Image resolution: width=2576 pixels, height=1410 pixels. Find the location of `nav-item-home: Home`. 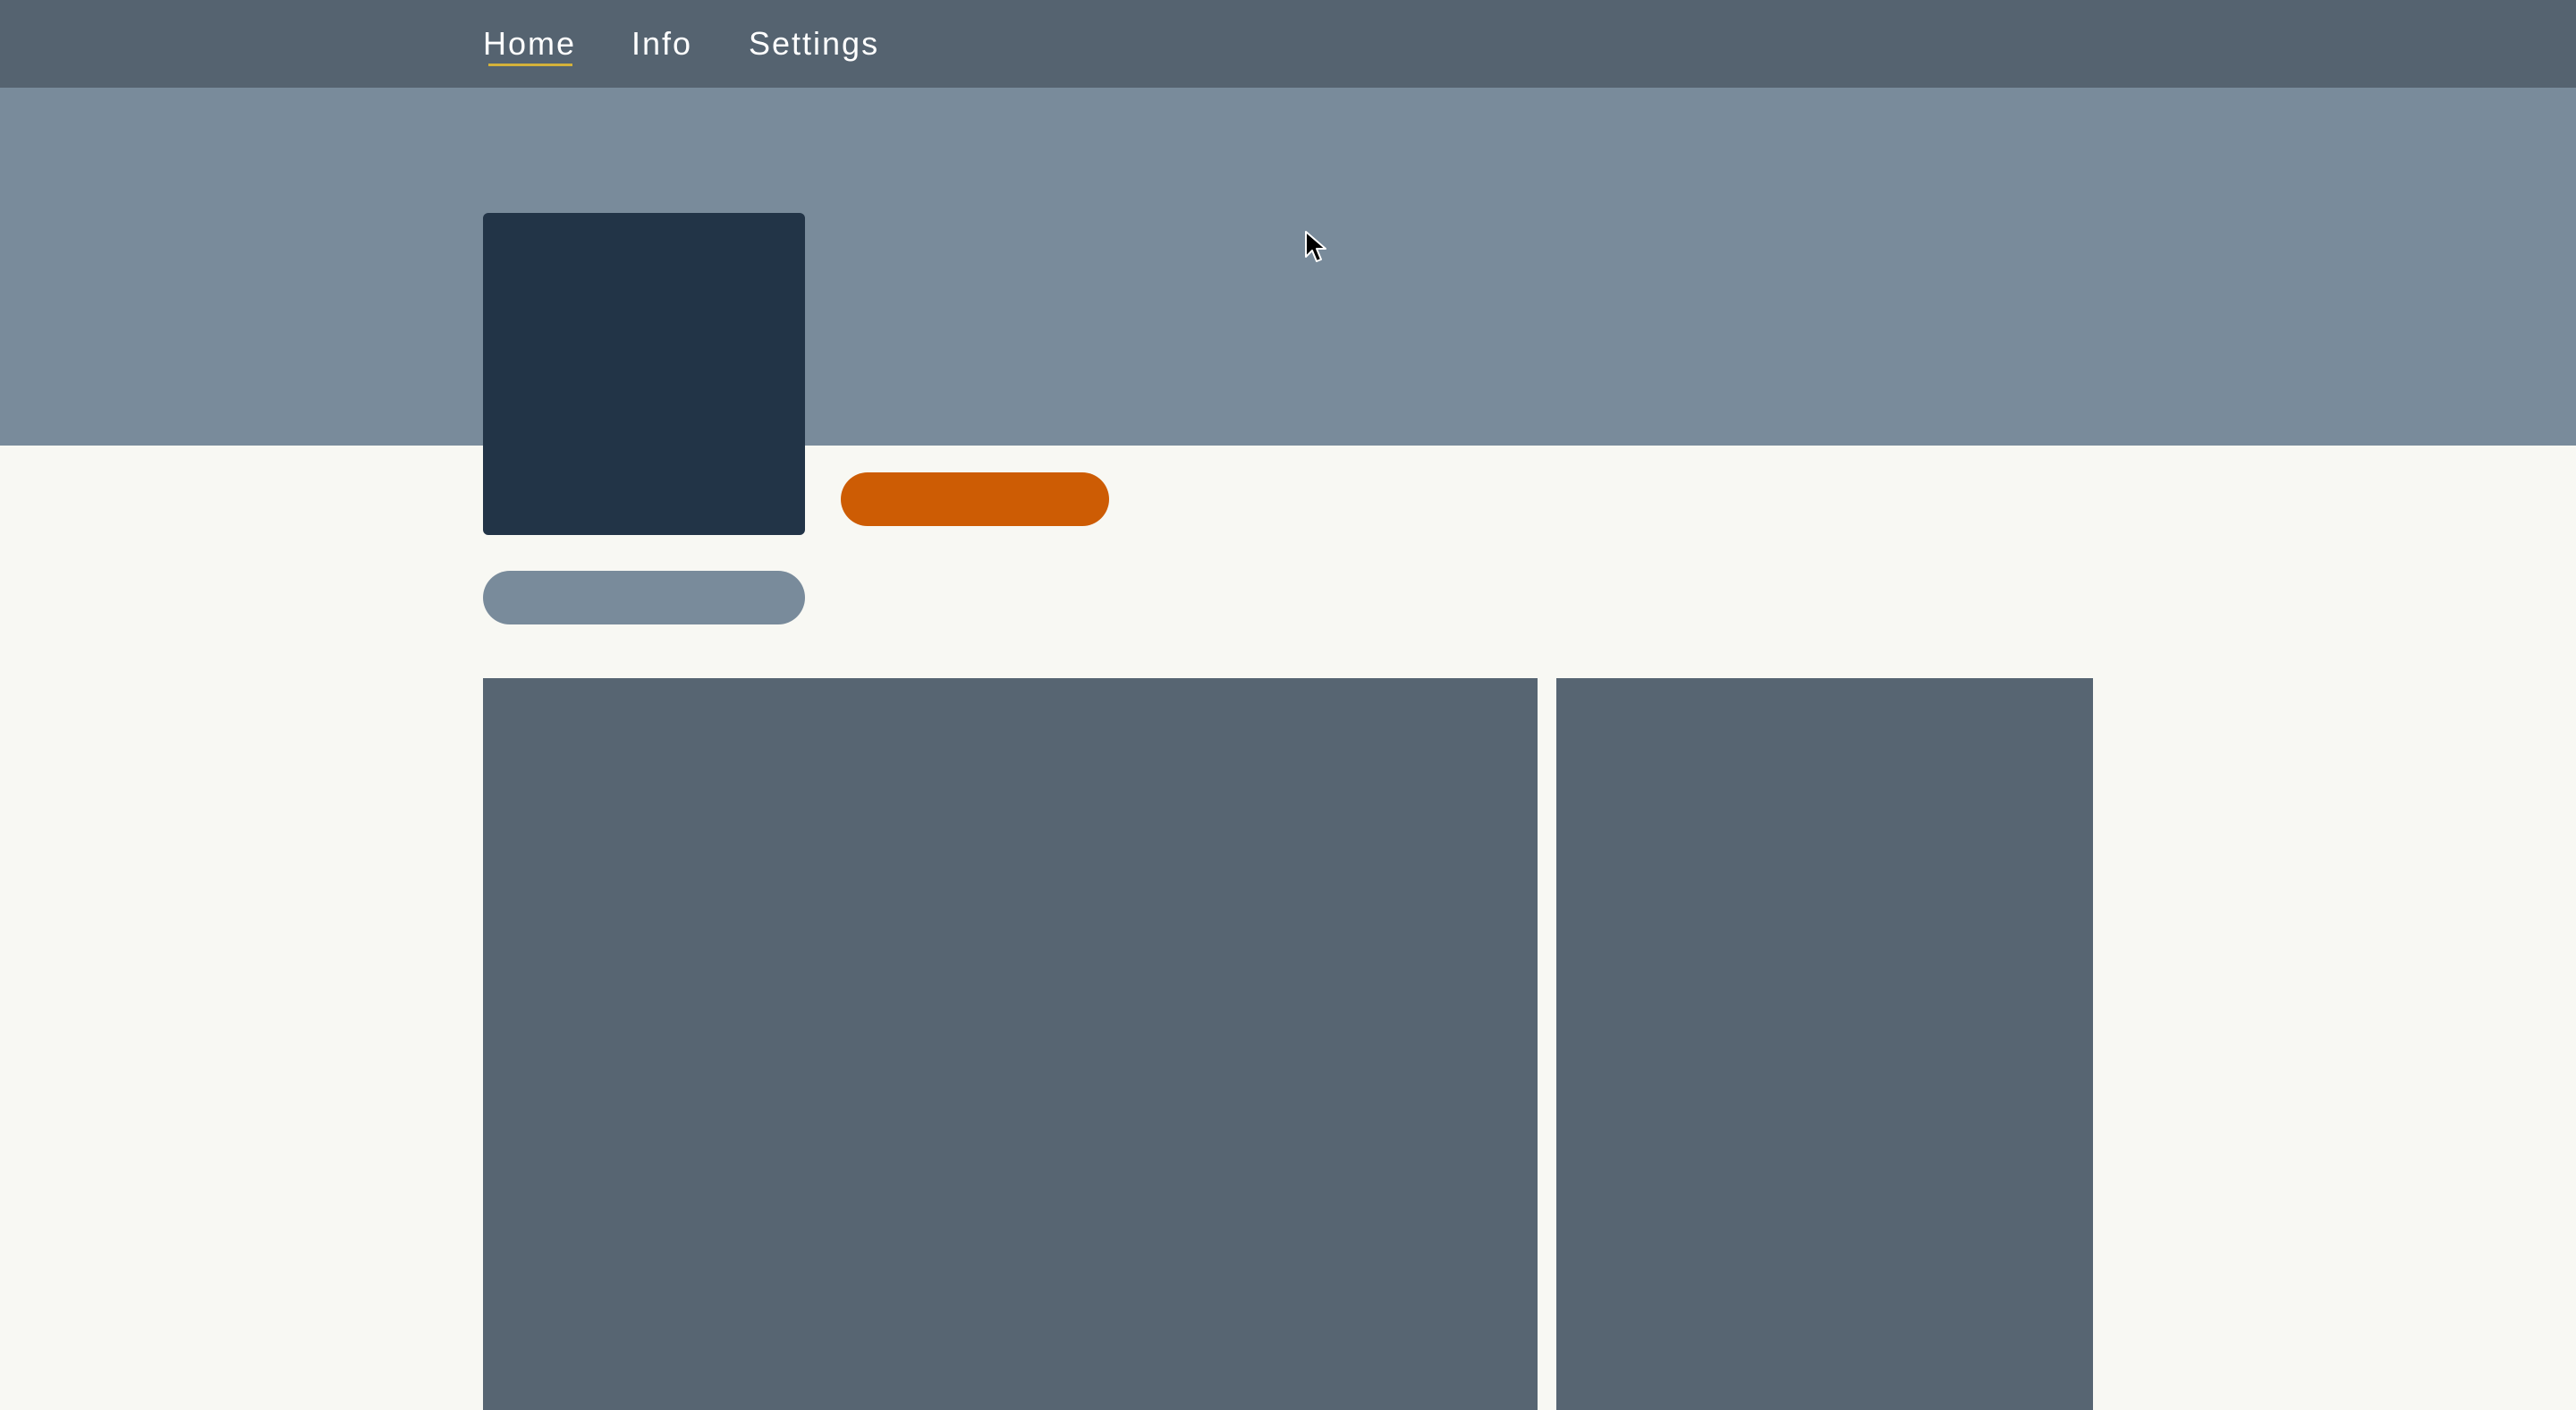

nav-item-home: Home is located at coordinates (529, 43).